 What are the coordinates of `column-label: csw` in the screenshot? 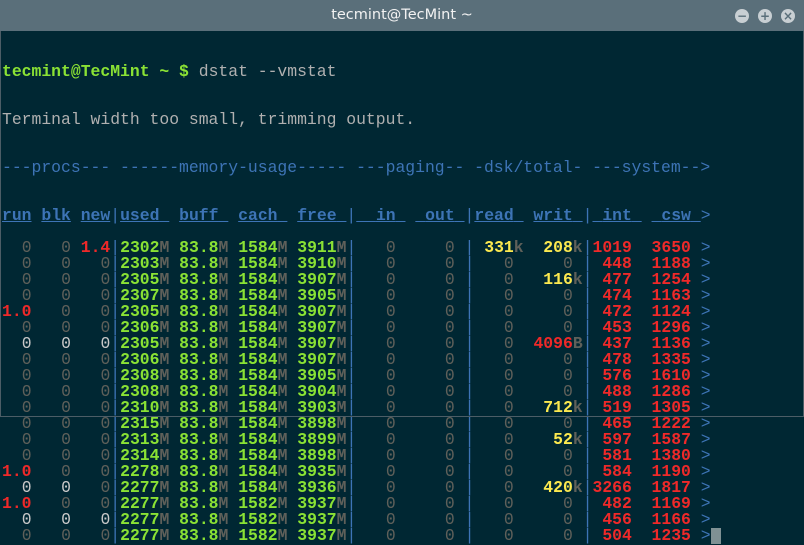 It's located at (676, 215).